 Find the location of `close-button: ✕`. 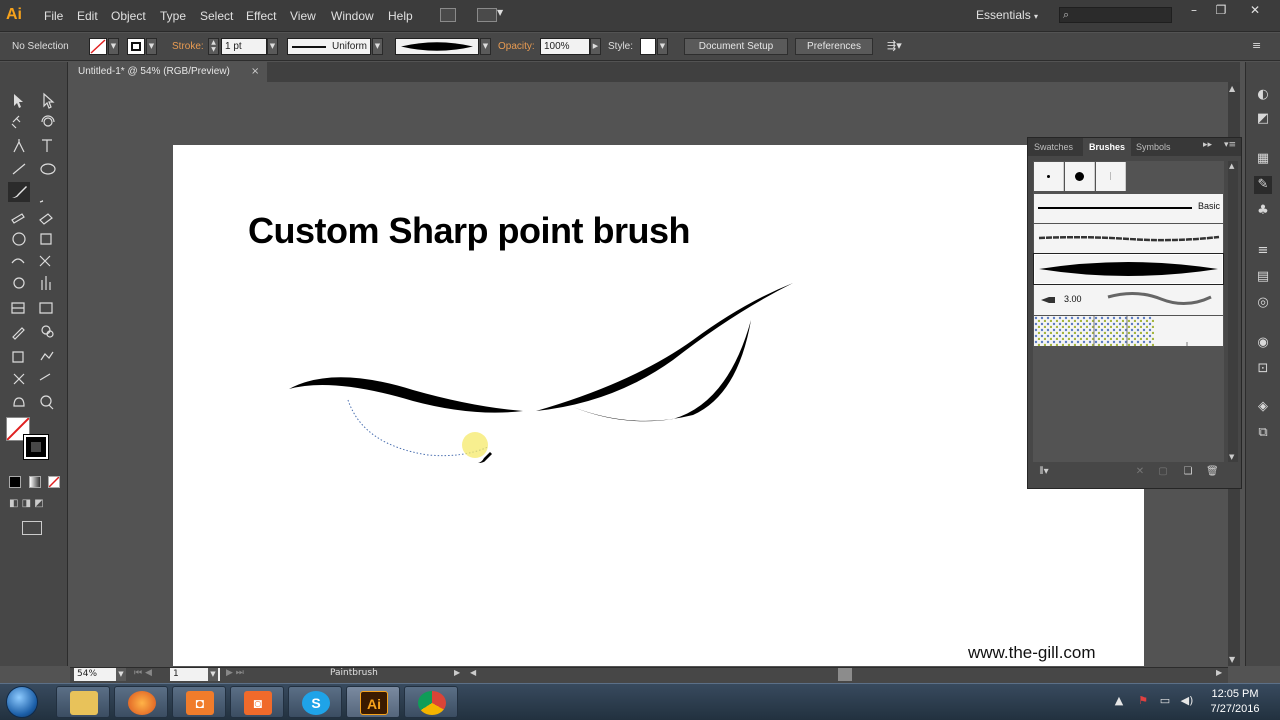

close-button: ✕ is located at coordinates (1255, 11).